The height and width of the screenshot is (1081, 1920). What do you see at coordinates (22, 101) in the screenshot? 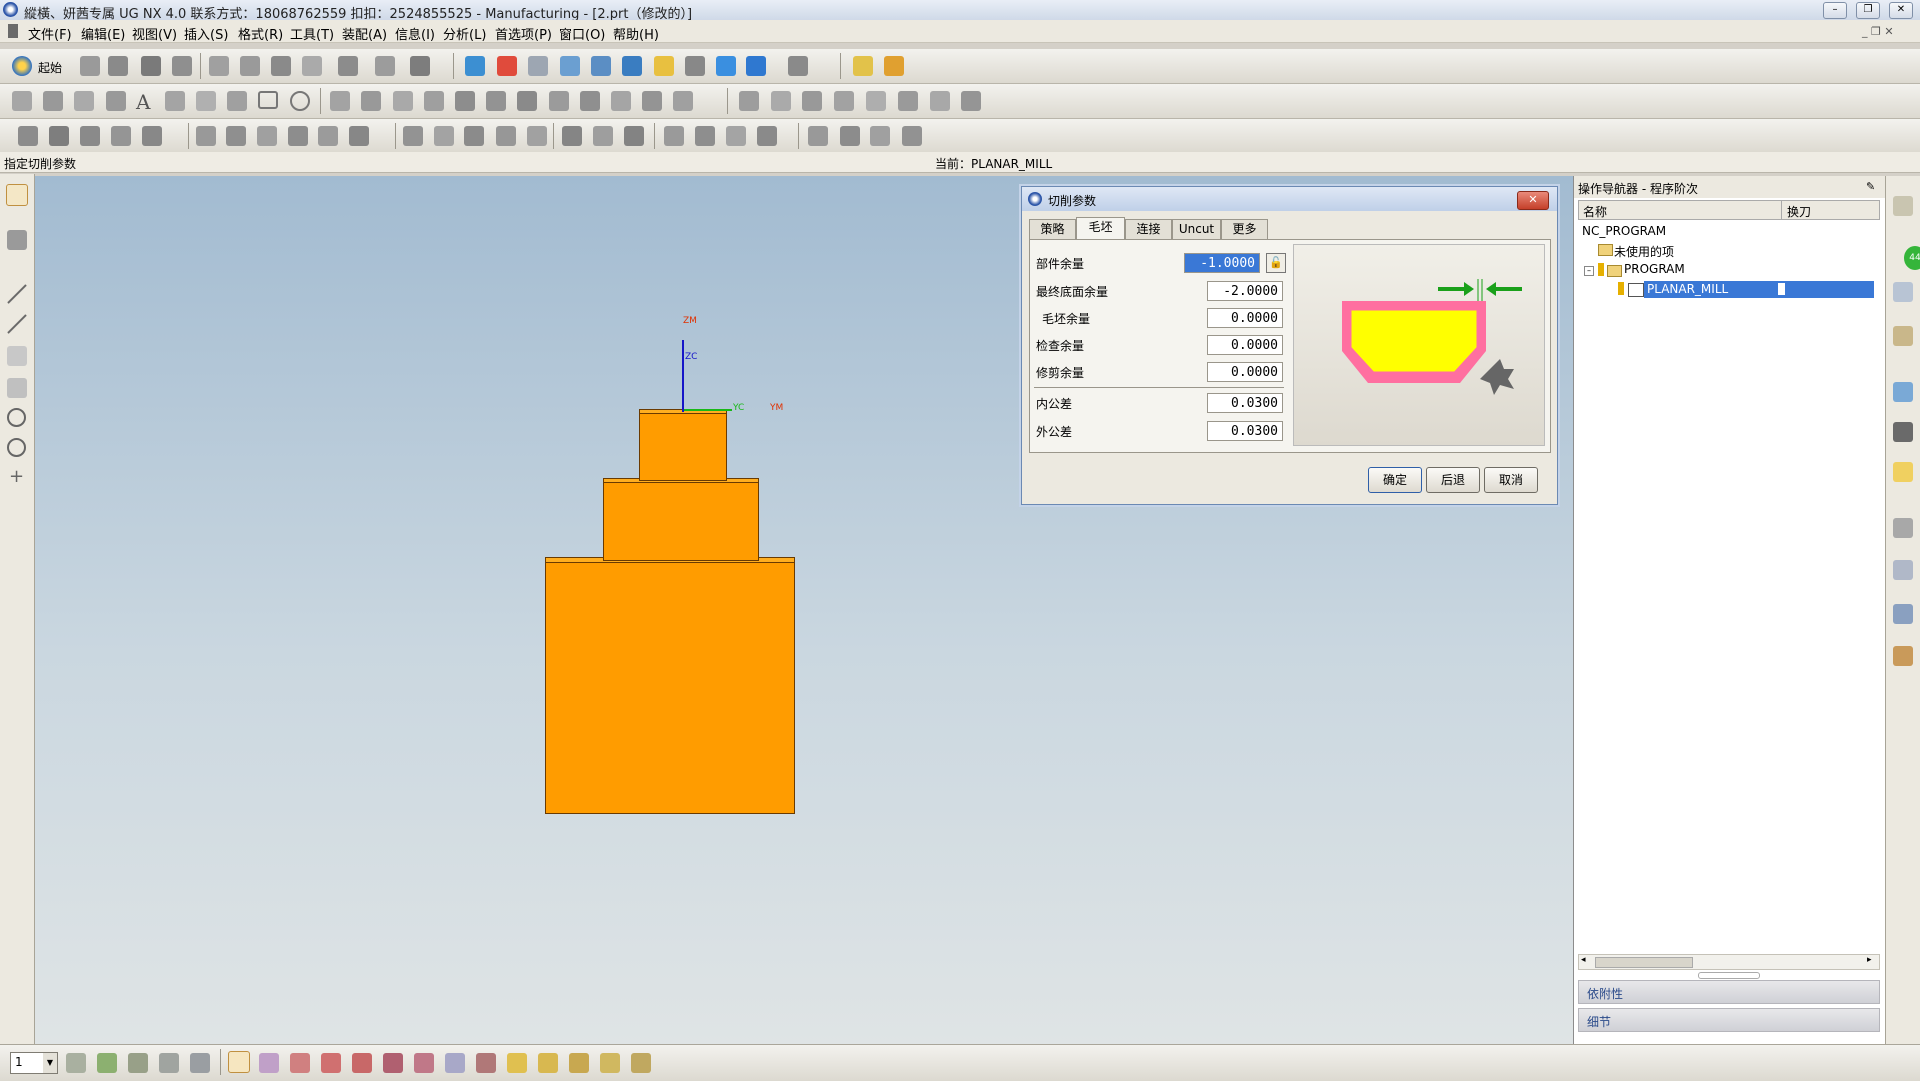
I see `point-icon` at bounding box center [22, 101].